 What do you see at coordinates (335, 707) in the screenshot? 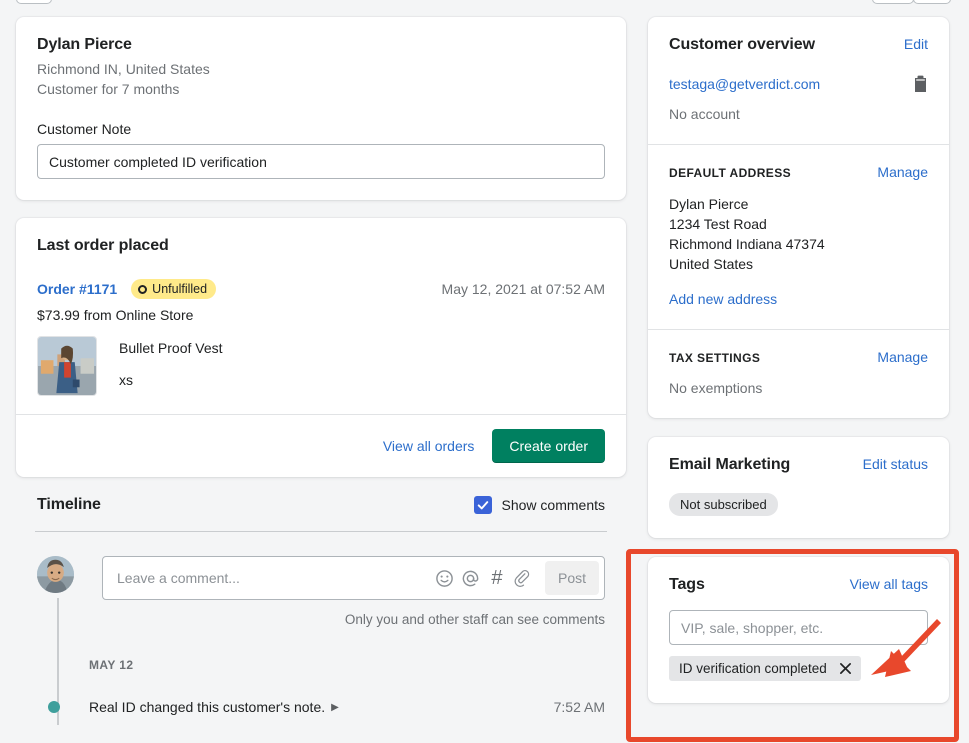
I see `expand-caret-icon: ▶` at bounding box center [335, 707].